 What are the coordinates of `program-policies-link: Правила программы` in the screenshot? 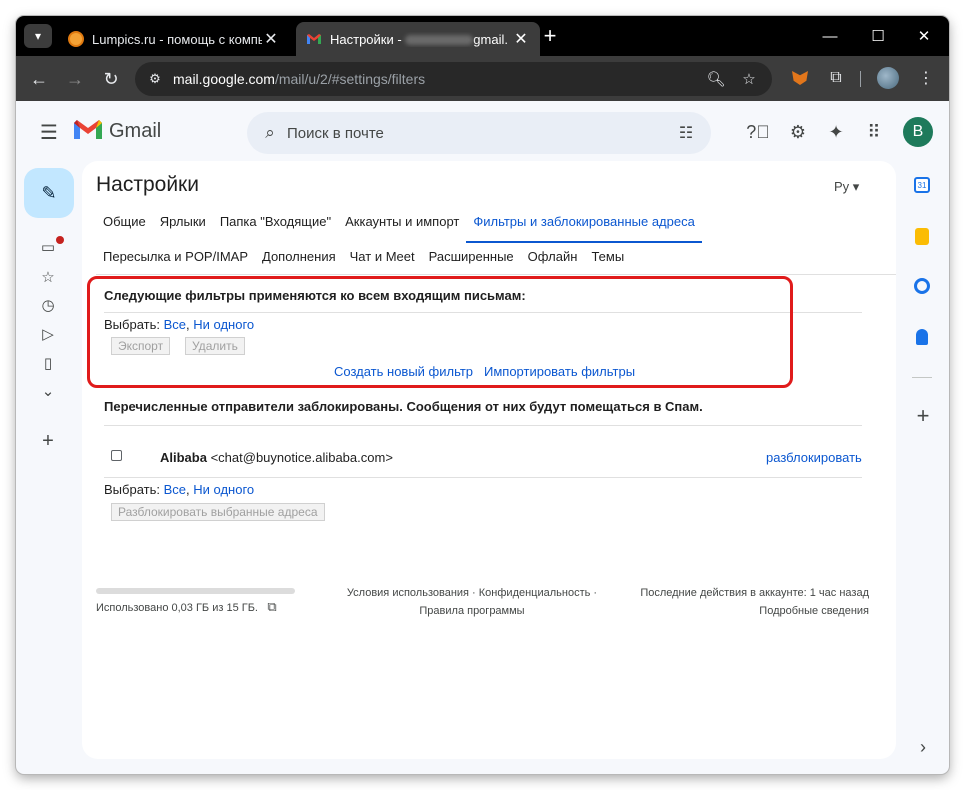 It's located at (472, 611).